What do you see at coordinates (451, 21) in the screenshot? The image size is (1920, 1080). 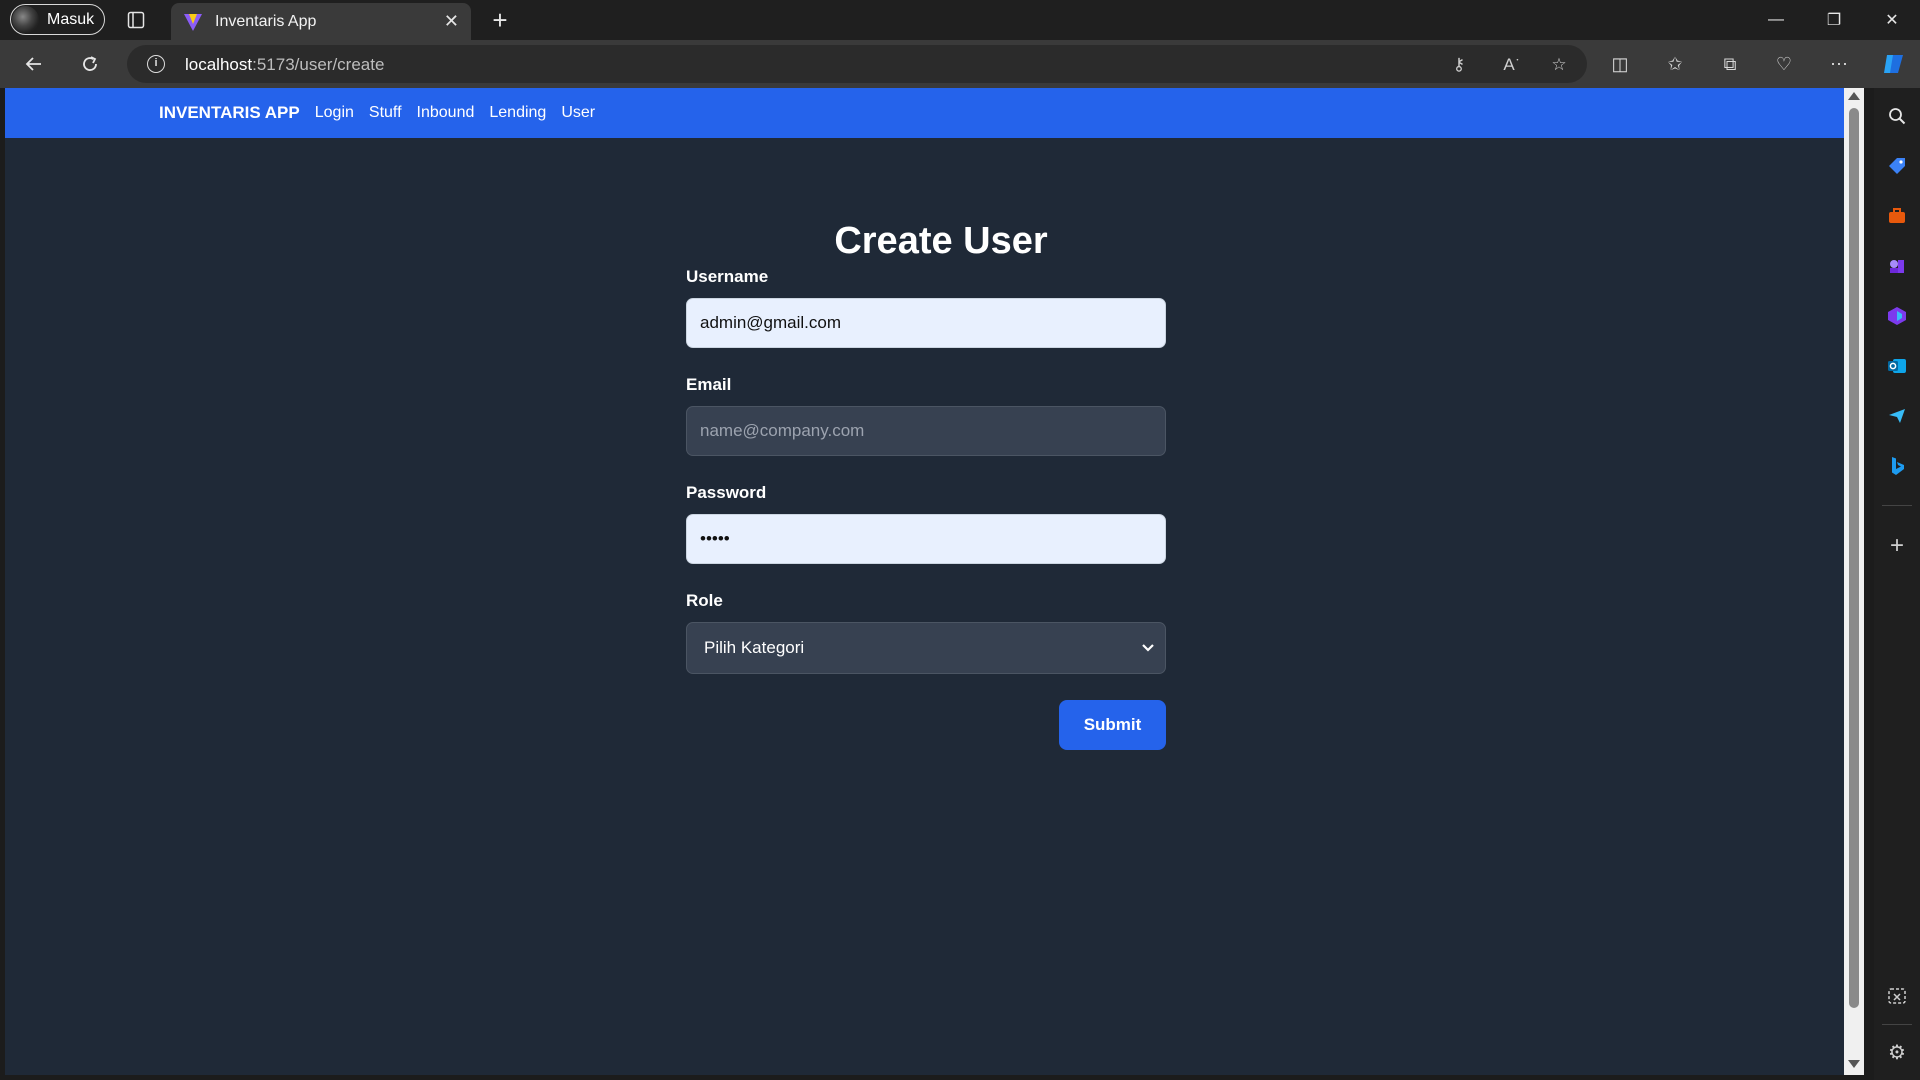 I see `close-tab-icon: ✕` at bounding box center [451, 21].